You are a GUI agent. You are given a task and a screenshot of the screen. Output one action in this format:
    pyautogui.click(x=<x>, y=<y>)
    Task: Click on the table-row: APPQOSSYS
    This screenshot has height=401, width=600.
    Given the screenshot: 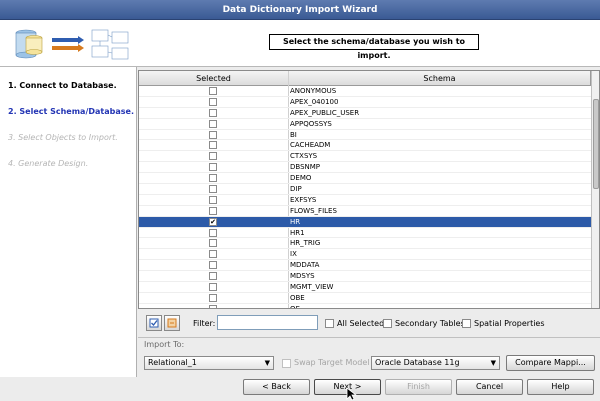 What is the action you would take?
    pyautogui.click(x=365, y=124)
    